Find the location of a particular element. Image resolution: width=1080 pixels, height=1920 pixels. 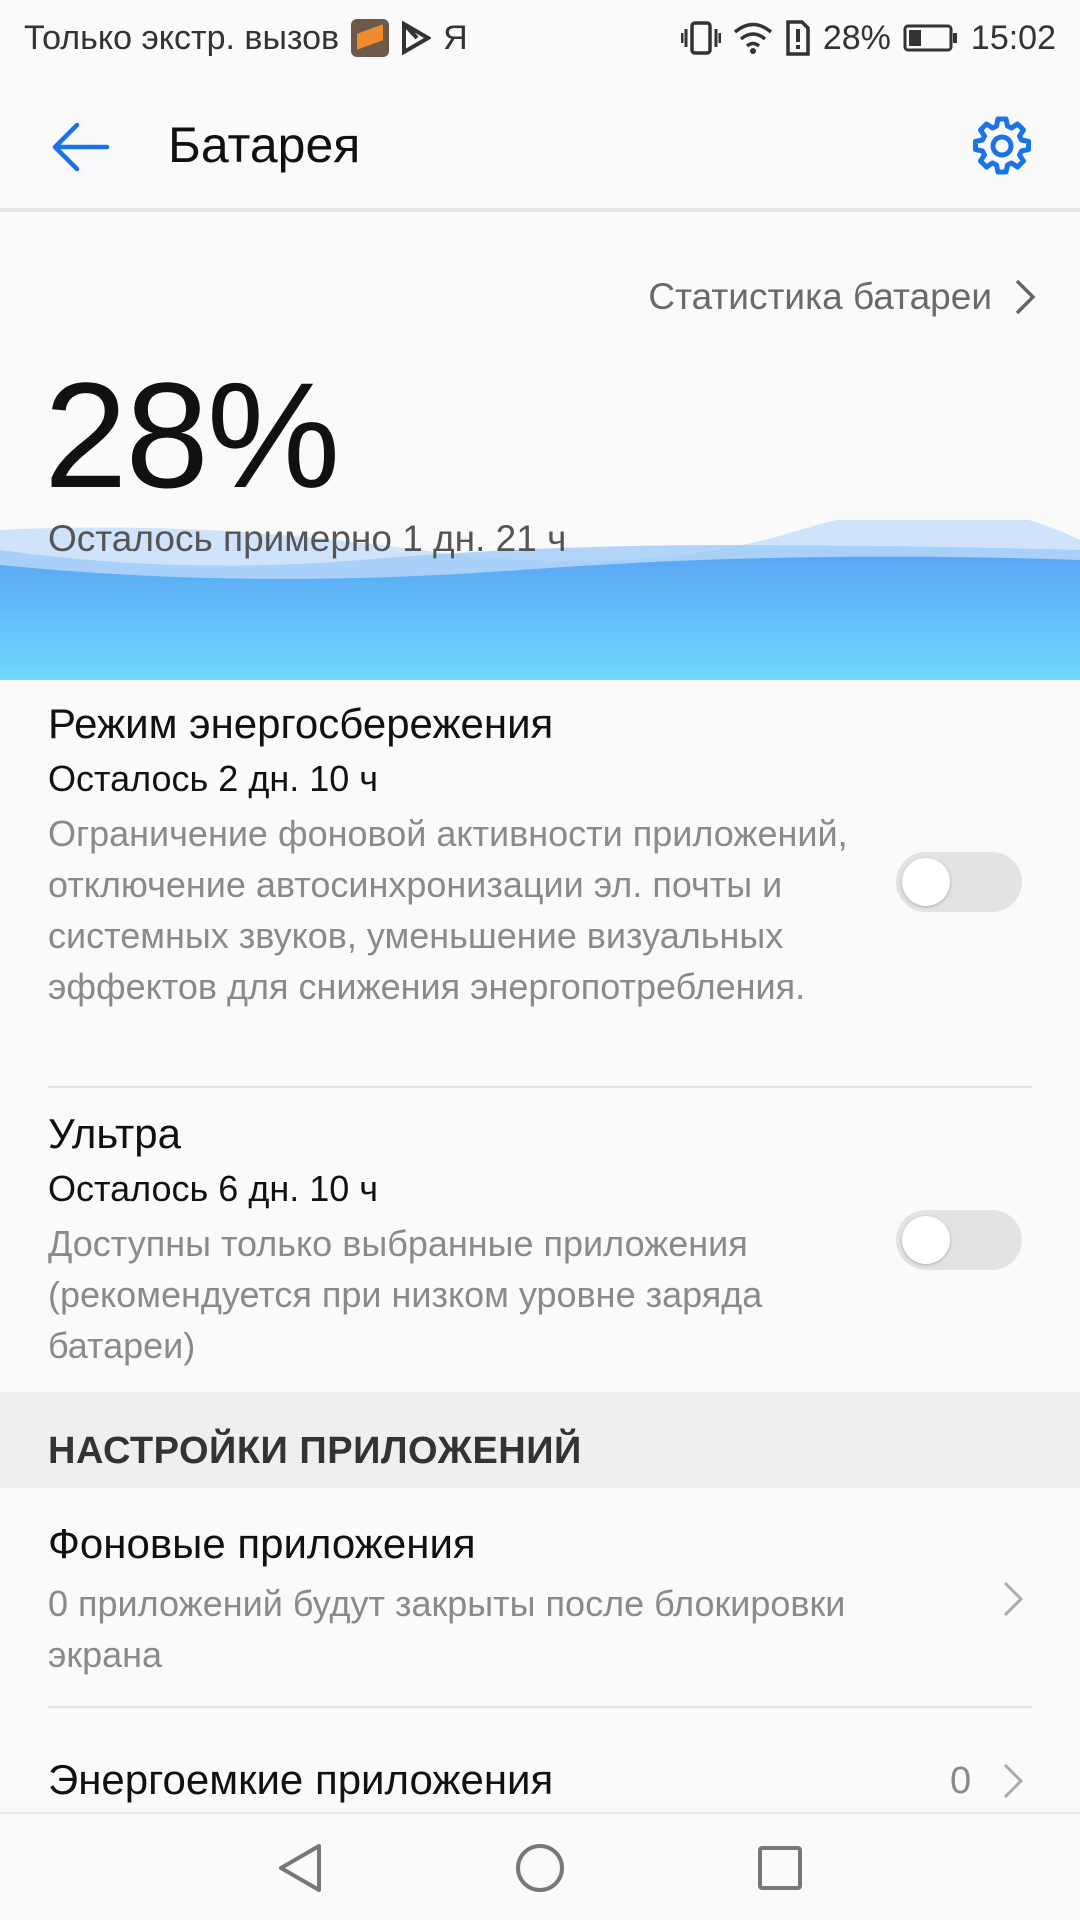

power-saving-remaining: Осталось 2 дн. 10 ч is located at coordinates (213, 778).